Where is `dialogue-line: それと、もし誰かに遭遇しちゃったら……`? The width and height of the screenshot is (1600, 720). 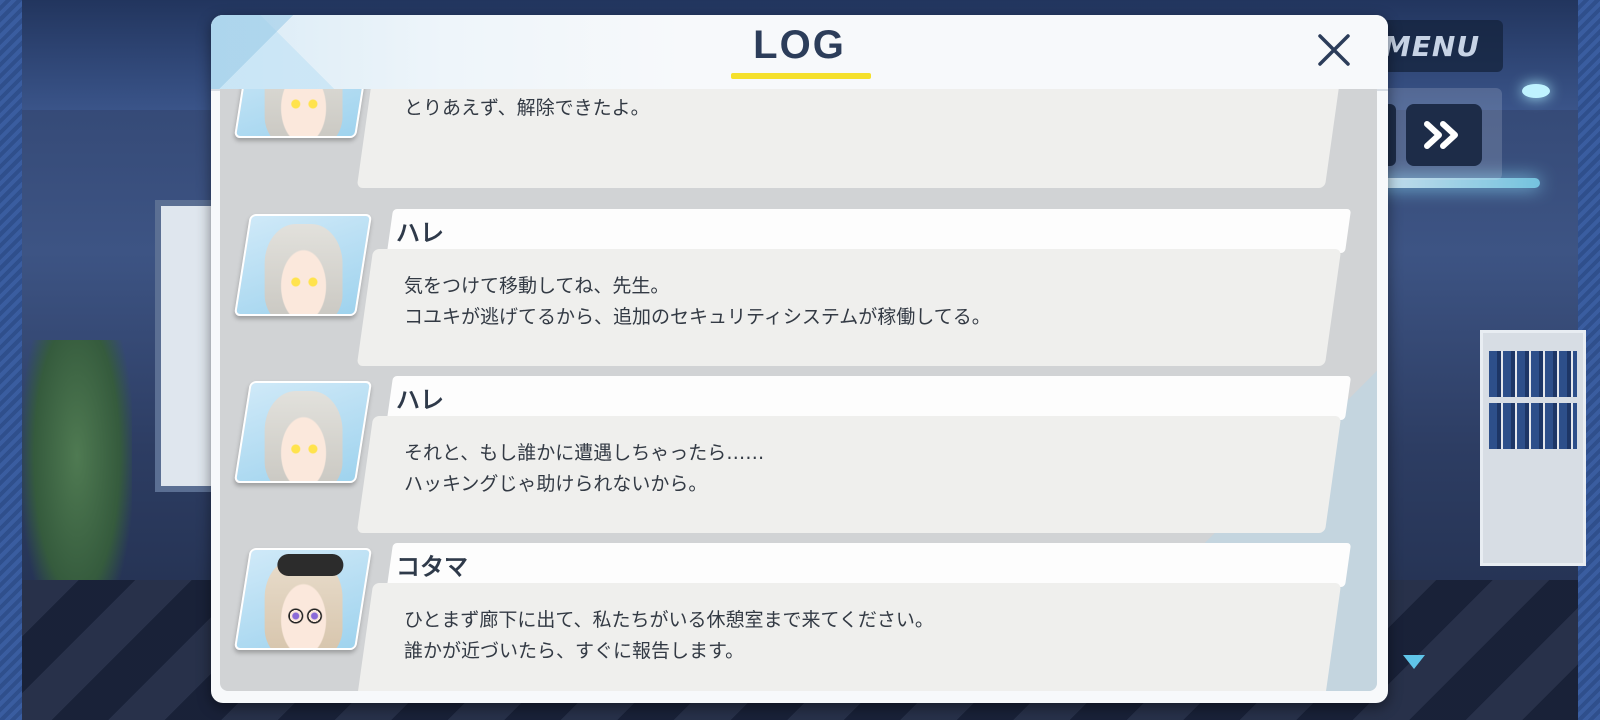
dialogue-line: それと、もし誰かに遭遇しちゃったら…… is located at coordinates (584, 453).